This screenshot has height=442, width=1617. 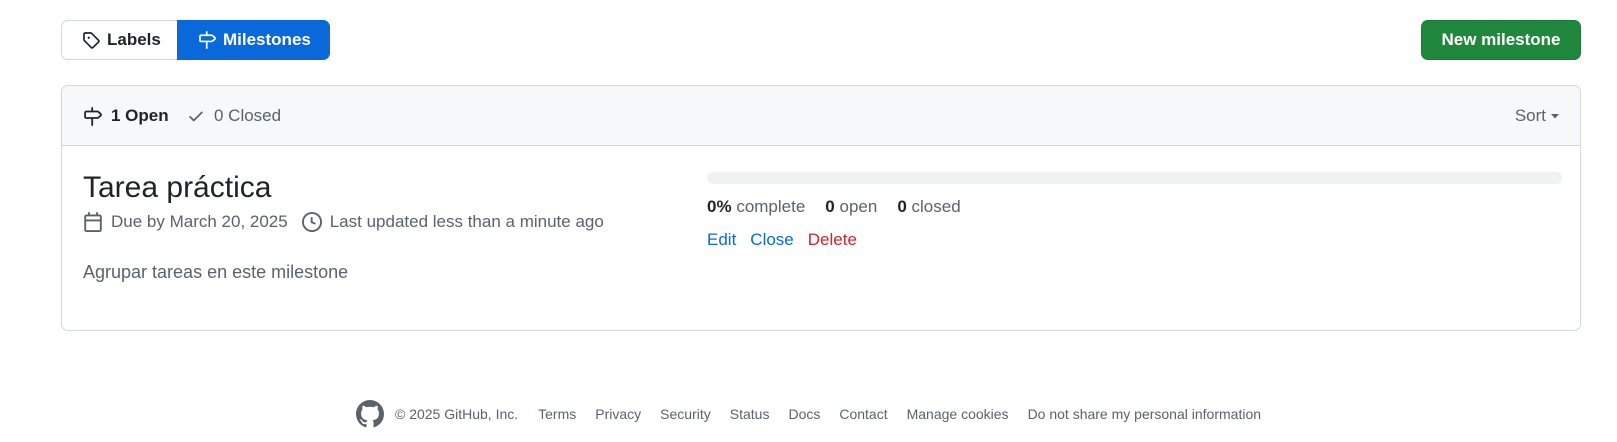 I want to click on milestones-tab-label: Milestones, so click(x=267, y=39).